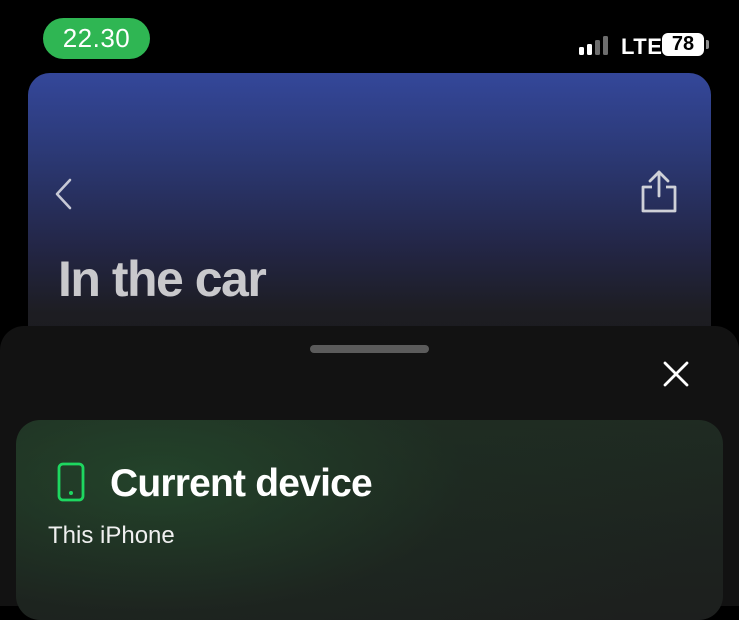 The height and width of the screenshot is (620, 739). I want to click on current-device-heading: Current device, so click(241, 483).